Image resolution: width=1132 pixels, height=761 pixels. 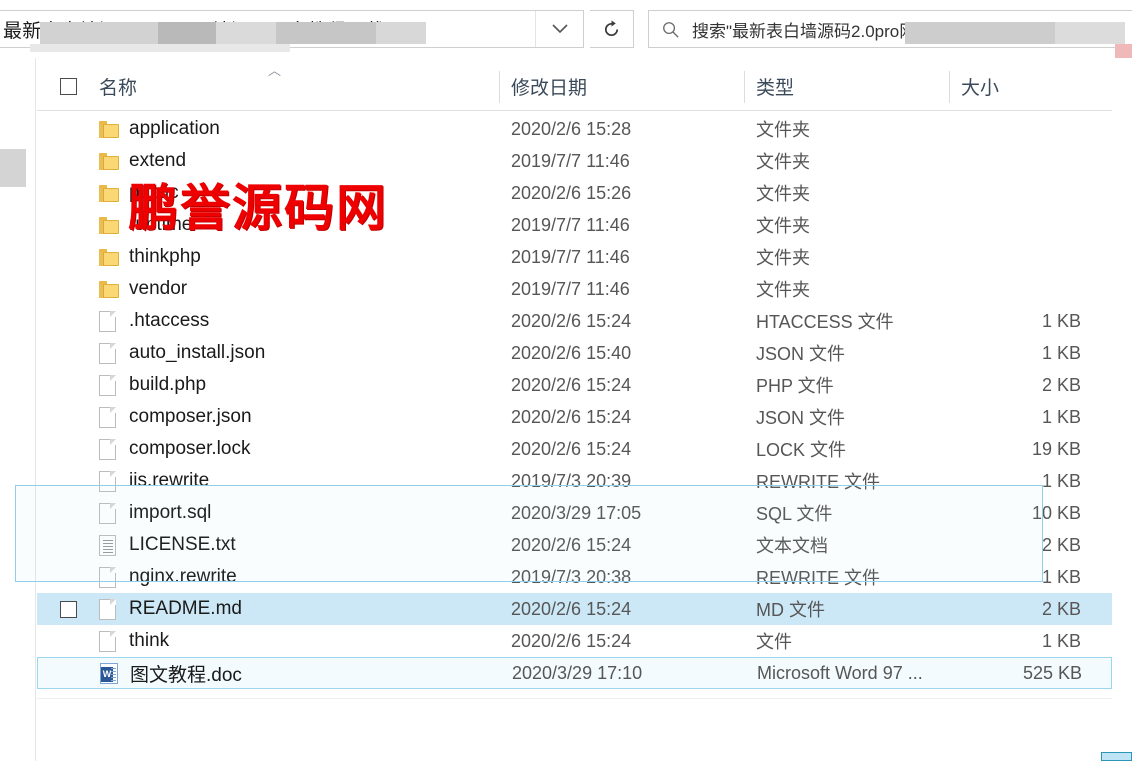 I want to click on file-row: think 2020/2/6 15:24 文件 1 KB, so click(x=574, y=641).